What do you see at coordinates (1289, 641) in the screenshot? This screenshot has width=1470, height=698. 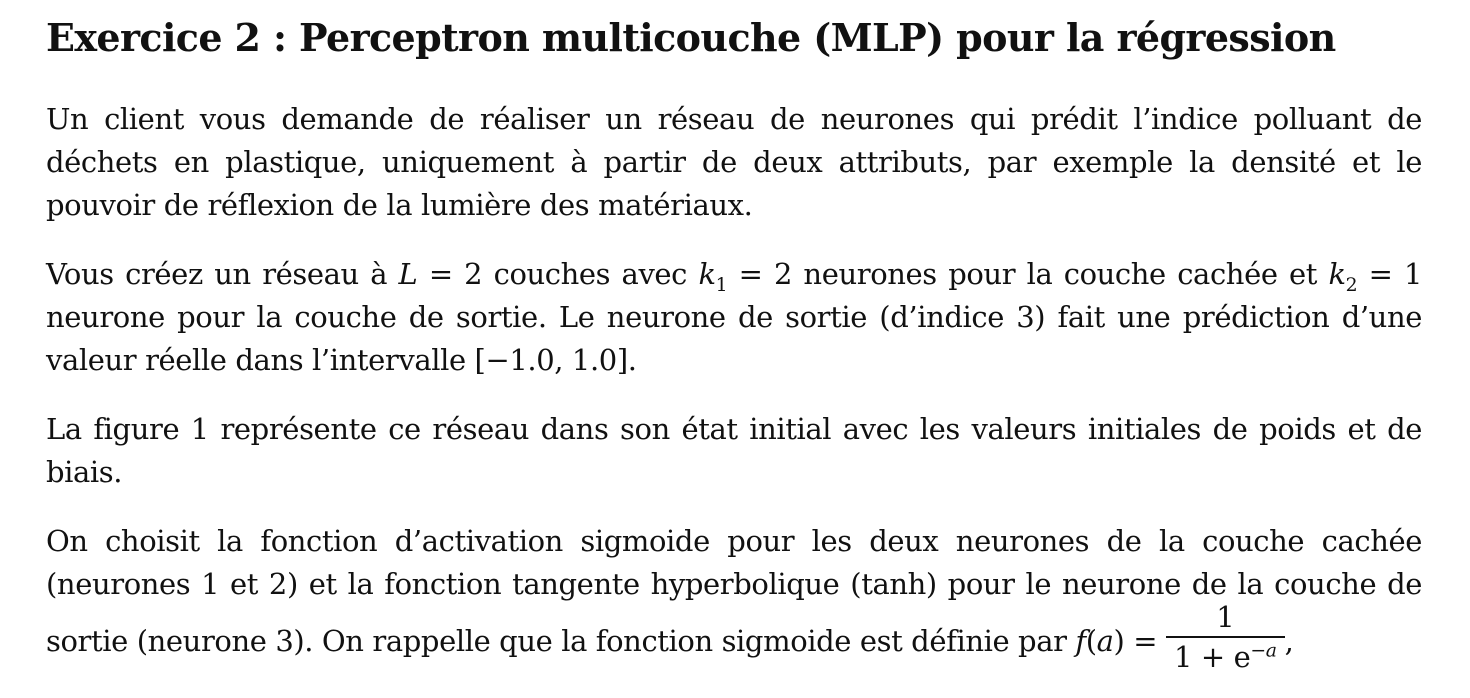 I see `text-segment: ,` at bounding box center [1289, 641].